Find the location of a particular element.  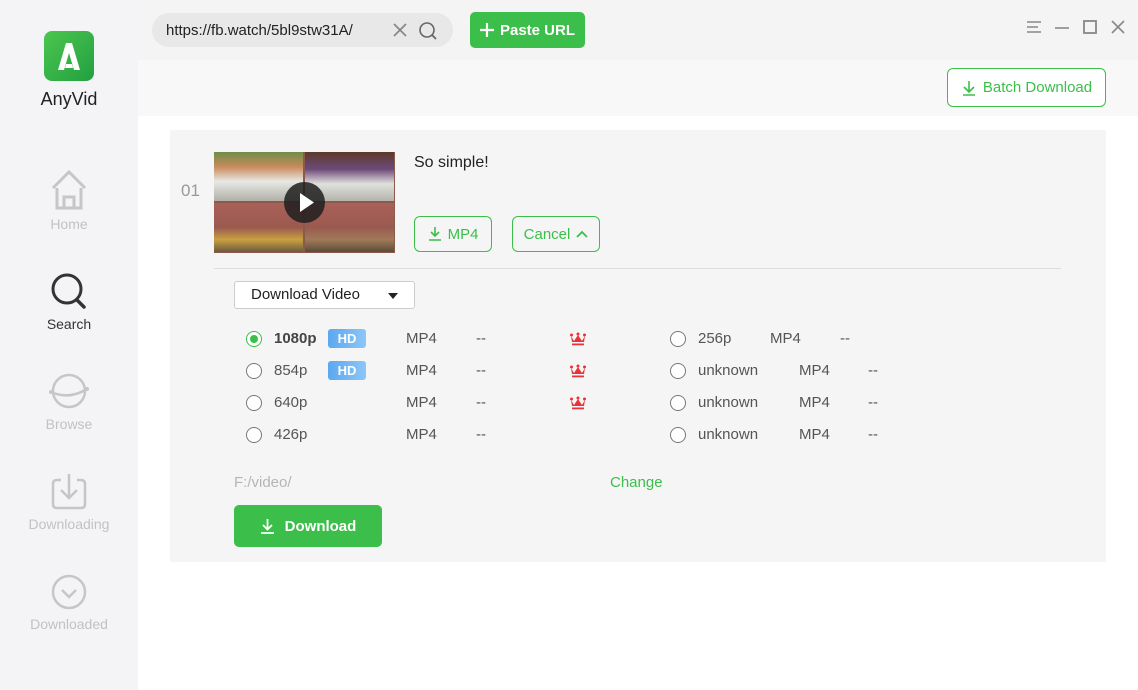

download-tray-icon is located at coordinates (69, 492).